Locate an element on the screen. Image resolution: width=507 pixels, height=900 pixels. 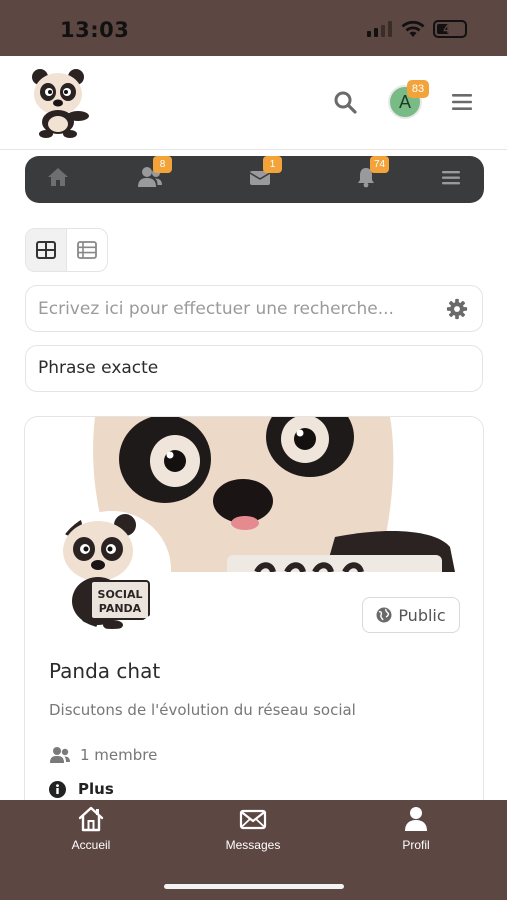
quick-nav-bar: 8 1 74 is located at coordinates (254, 179).